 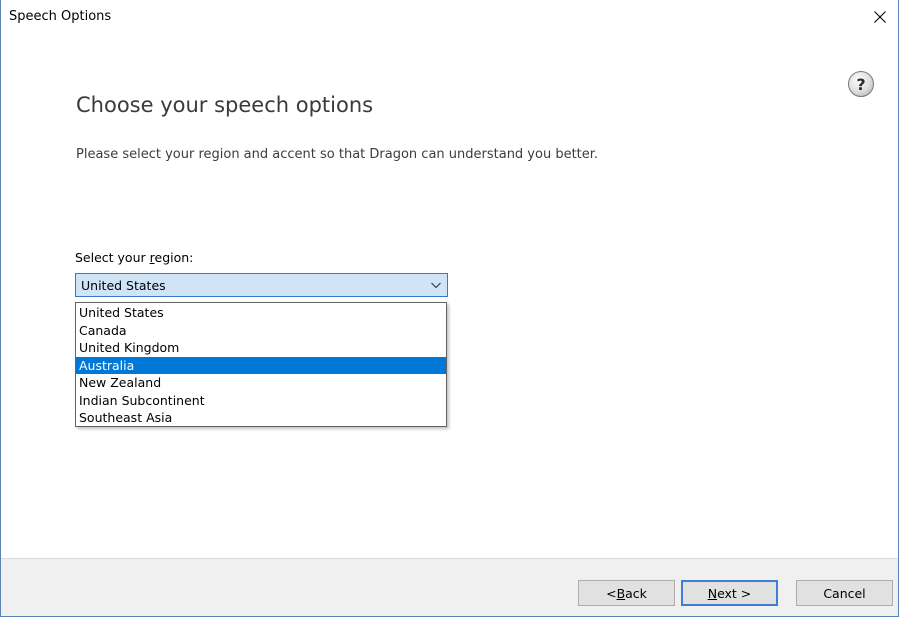 I want to click on region-option-southeast-asia: Southeast Asia, so click(x=261, y=418).